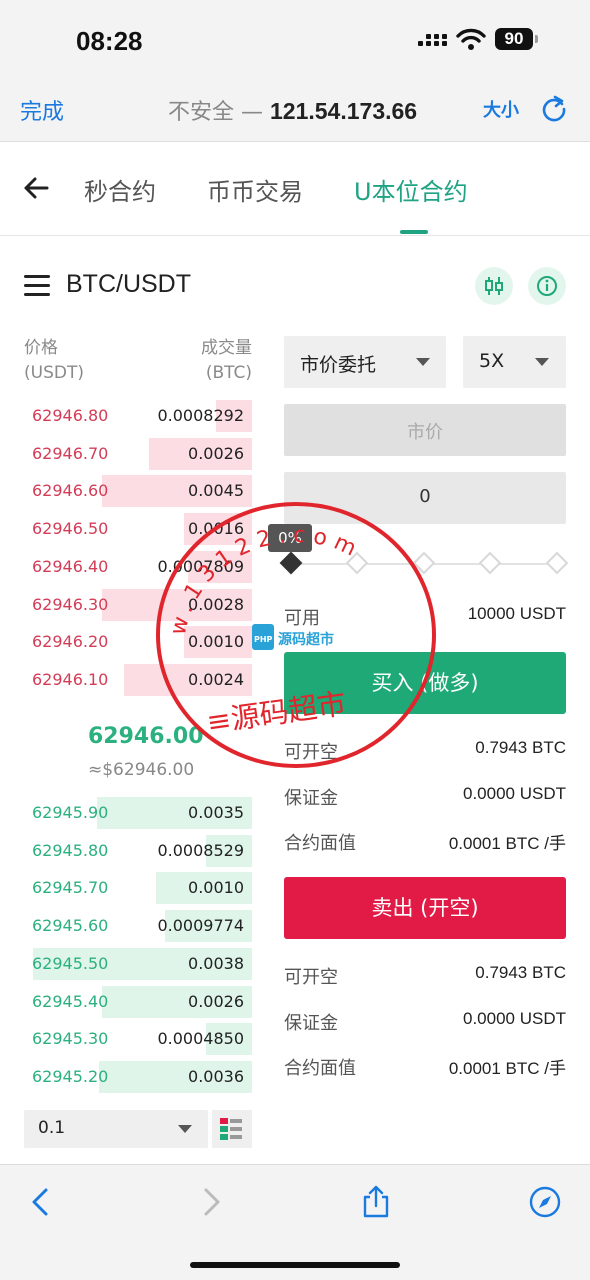  Describe the element at coordinates (138, 491) in the screenshot. I see `sell-order-row: 62946.60 0.0045` at that location.